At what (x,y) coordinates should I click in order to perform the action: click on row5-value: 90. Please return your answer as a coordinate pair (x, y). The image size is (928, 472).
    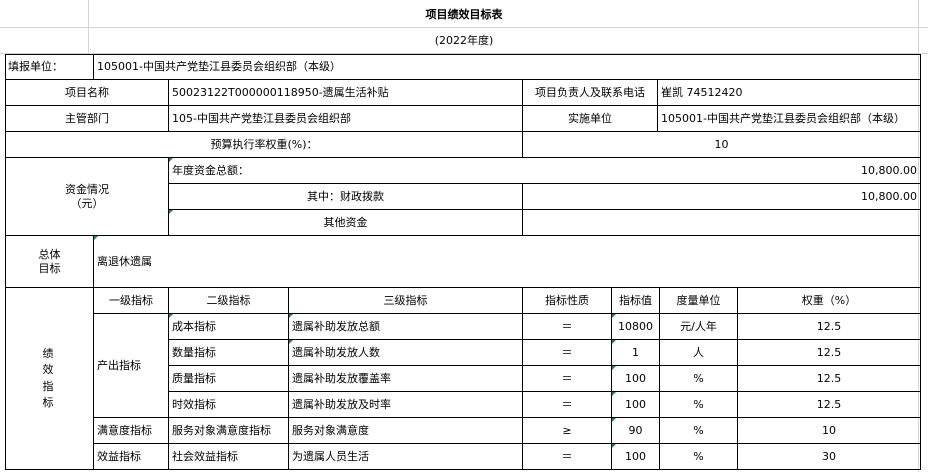
    Looking at the image, I should click on (635, 430).